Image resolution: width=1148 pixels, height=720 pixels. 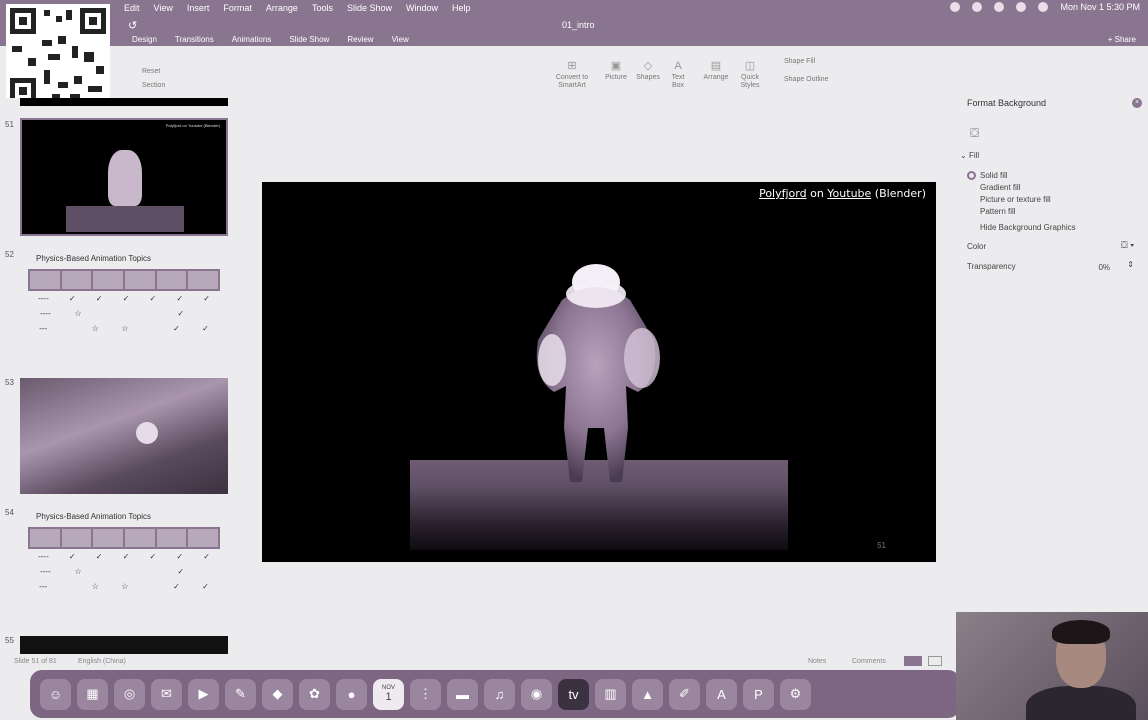 What do you see at coordinates (45, 571) in the screenshot?
I see `table-cell: ----` at bounding box center [45, 571].